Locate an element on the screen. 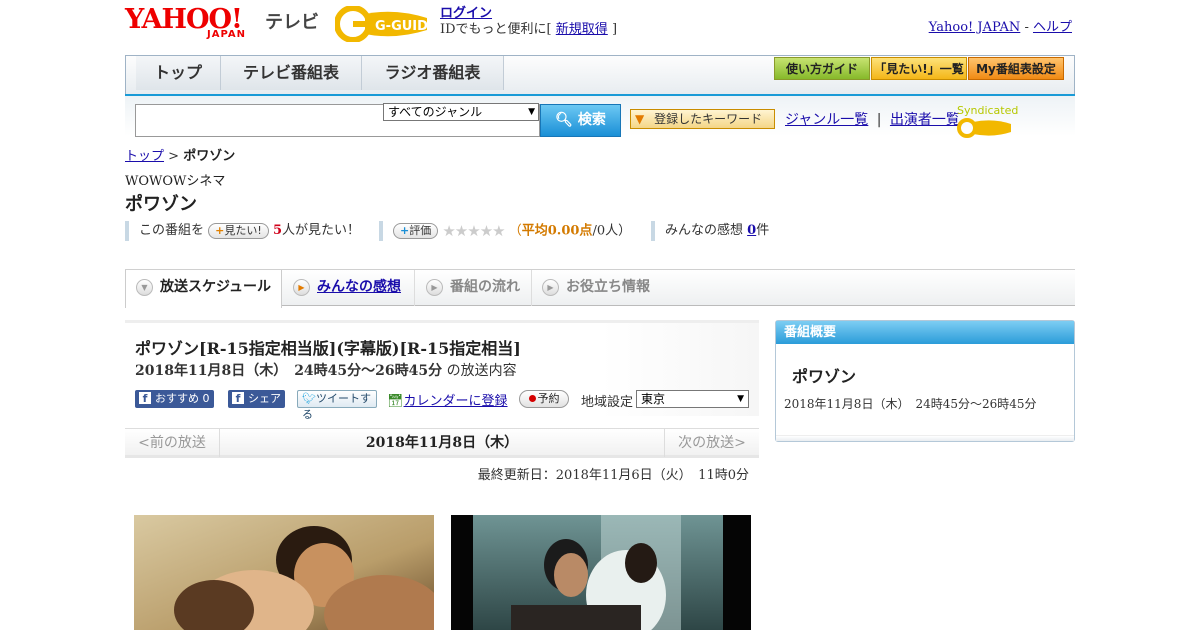 This screenshot has width=1200, height=630. tweet-button: 🐦︎ツイートする is located at coordinates (337, 405).